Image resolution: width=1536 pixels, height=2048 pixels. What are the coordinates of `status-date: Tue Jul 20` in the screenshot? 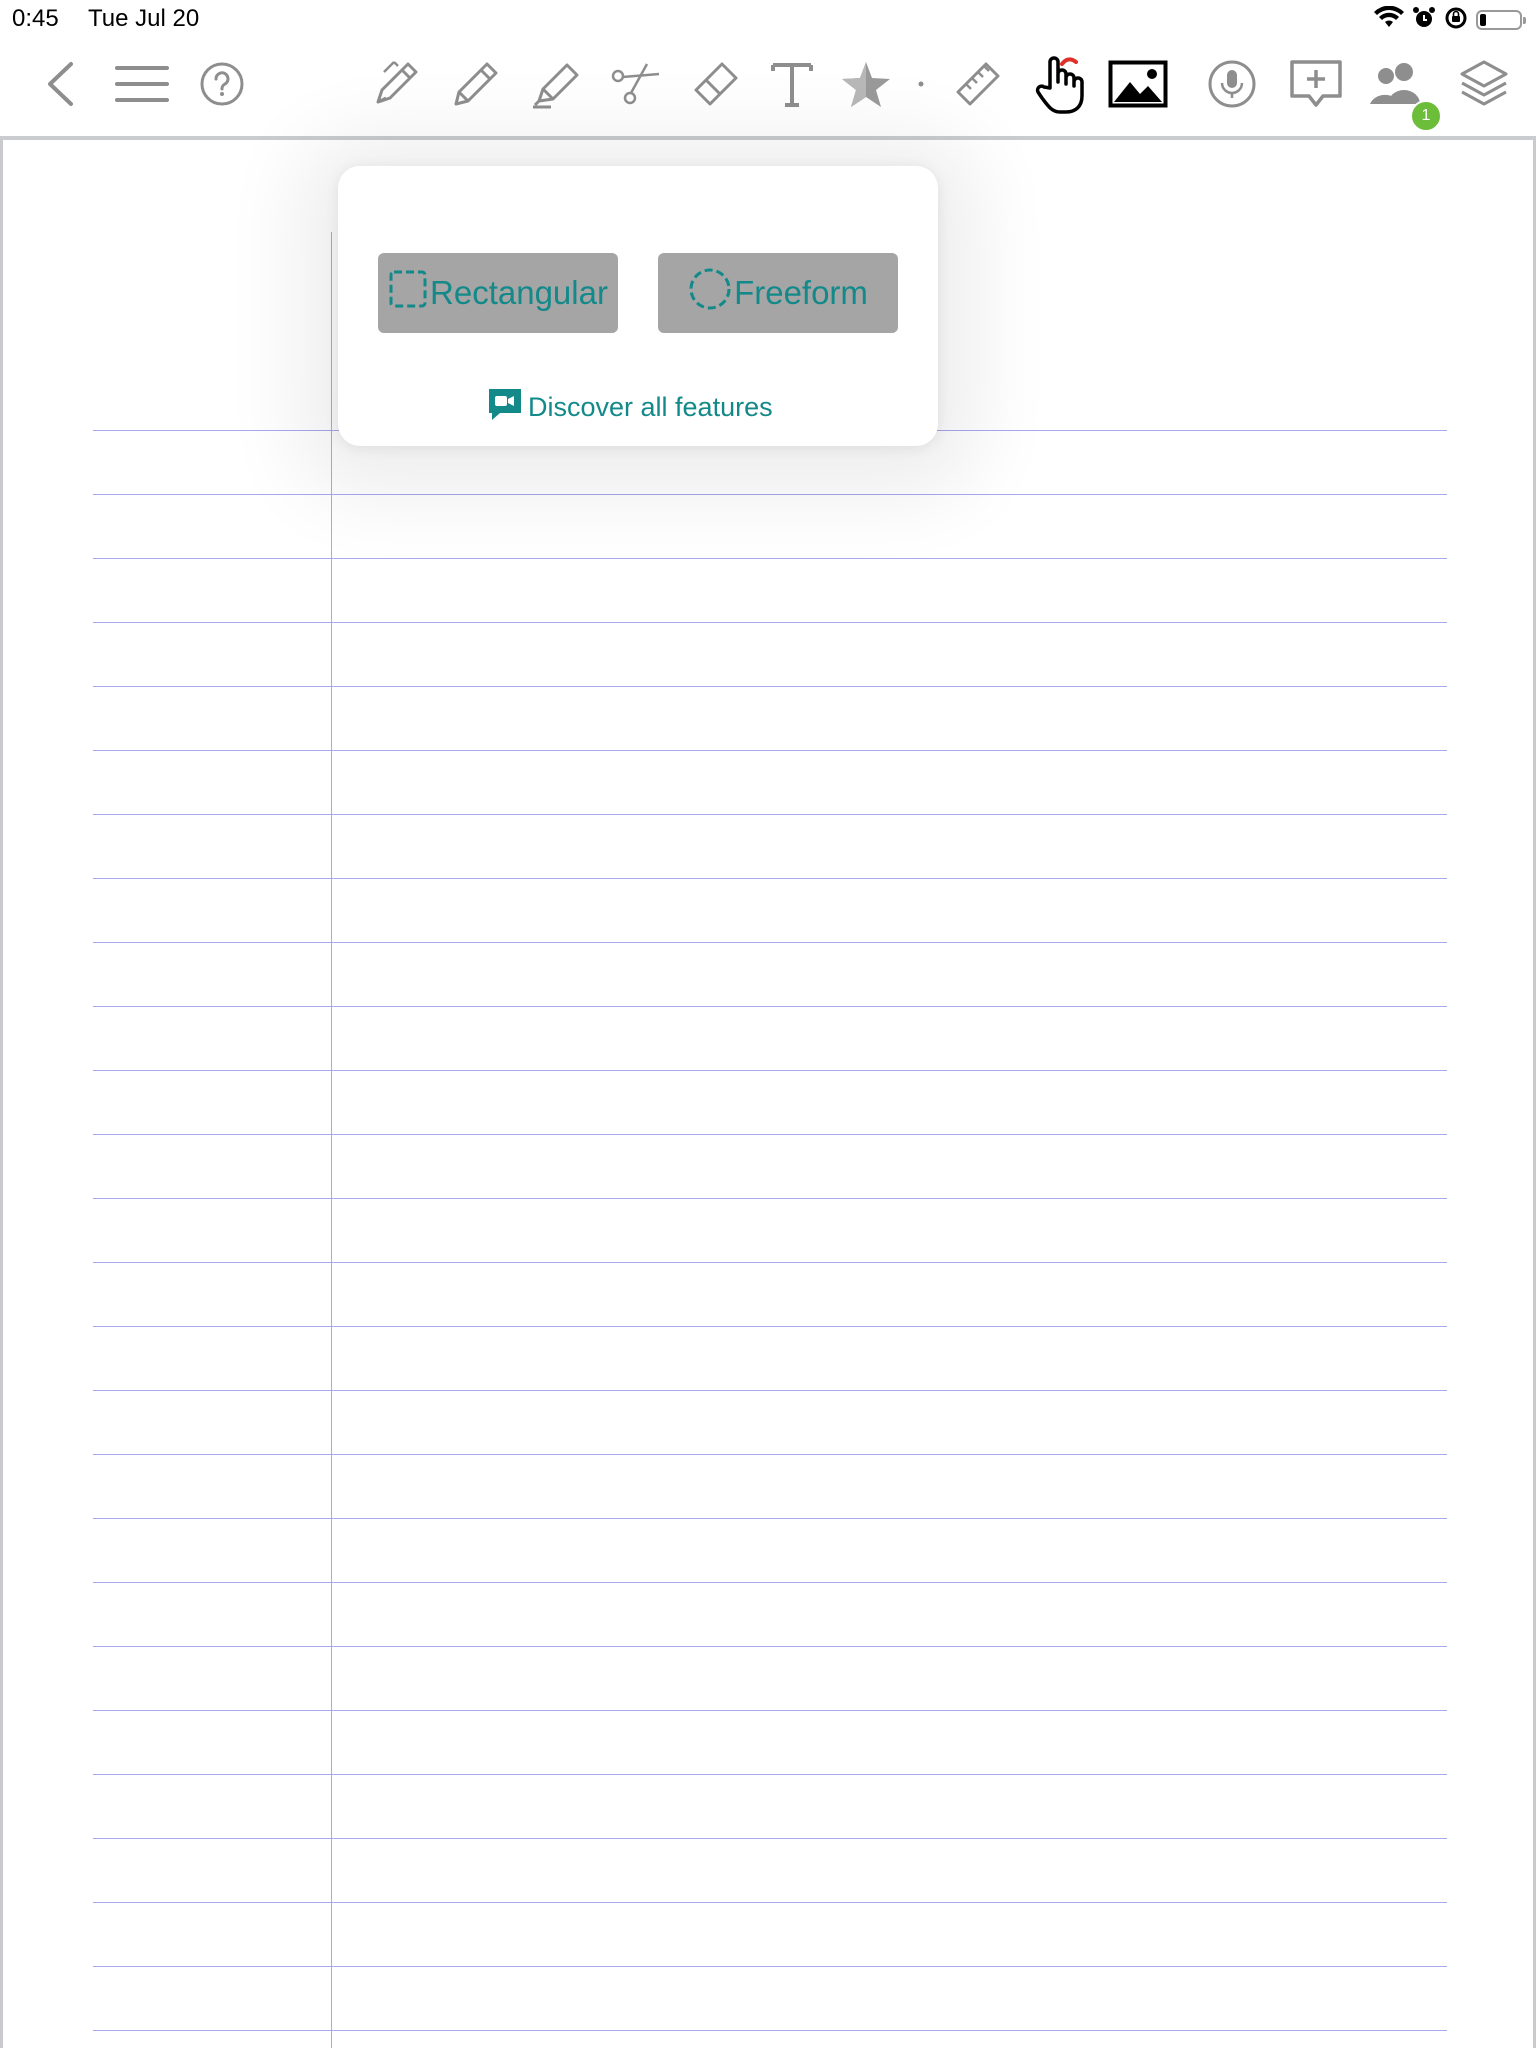 It's located at (144, 18).